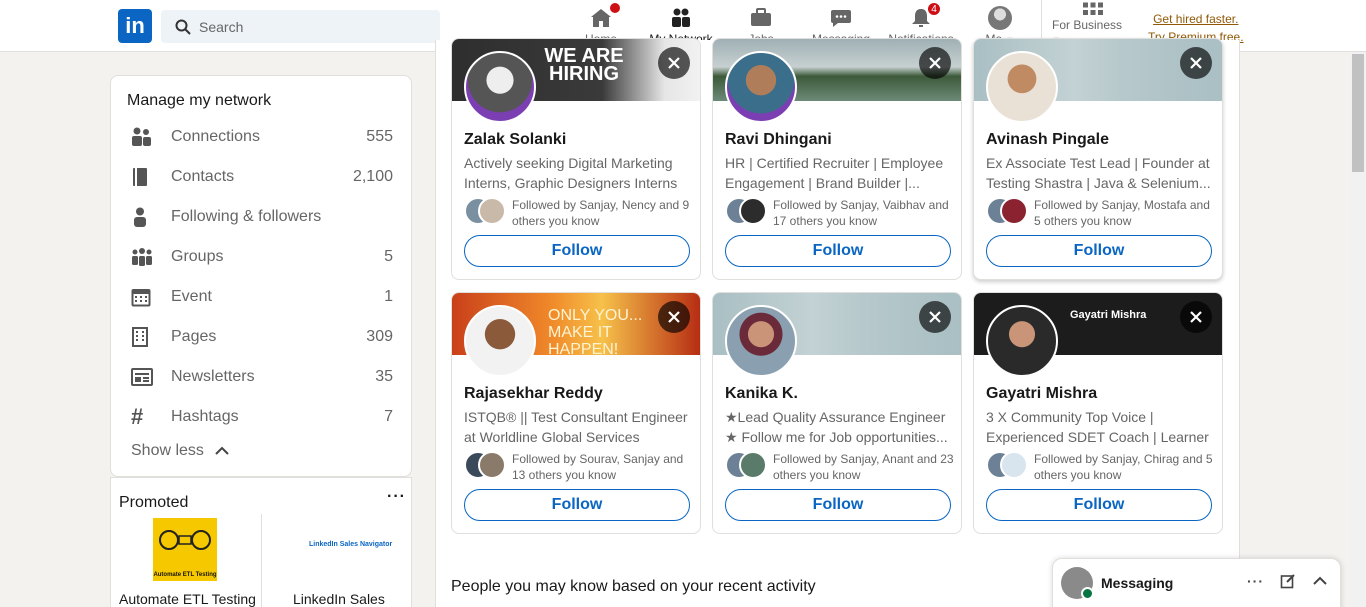  Describe the element at coordinates (154, 502) in the screenshot. I see `promoted-title: Promoted` at that location.